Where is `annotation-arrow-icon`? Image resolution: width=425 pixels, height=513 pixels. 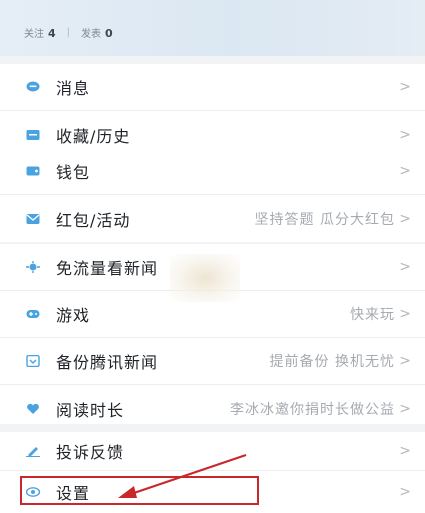 annotation-arrow-icon is located at coordinates (182, 475).